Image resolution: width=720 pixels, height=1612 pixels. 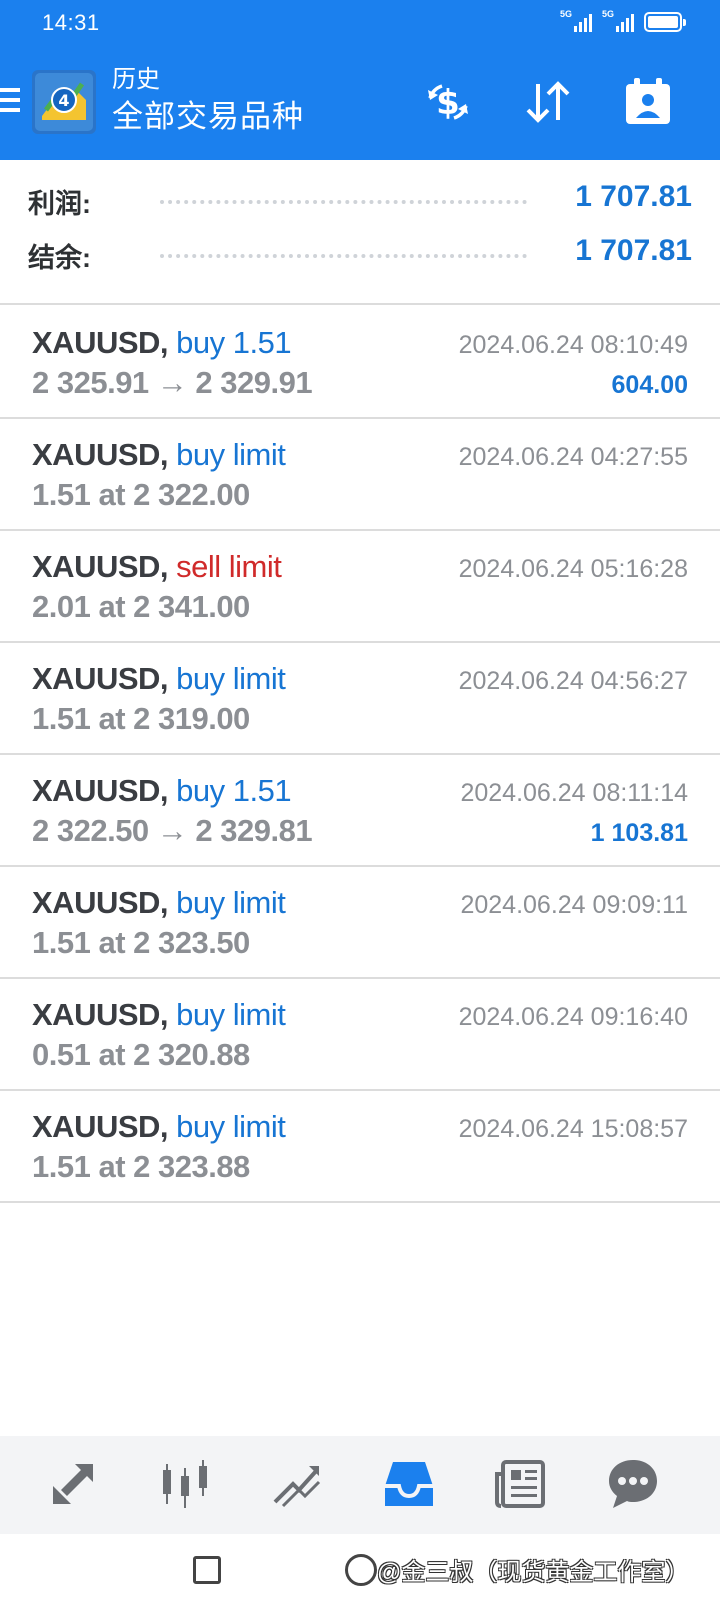 I want to click on bottom-nav, so click(x=360, y=1485).